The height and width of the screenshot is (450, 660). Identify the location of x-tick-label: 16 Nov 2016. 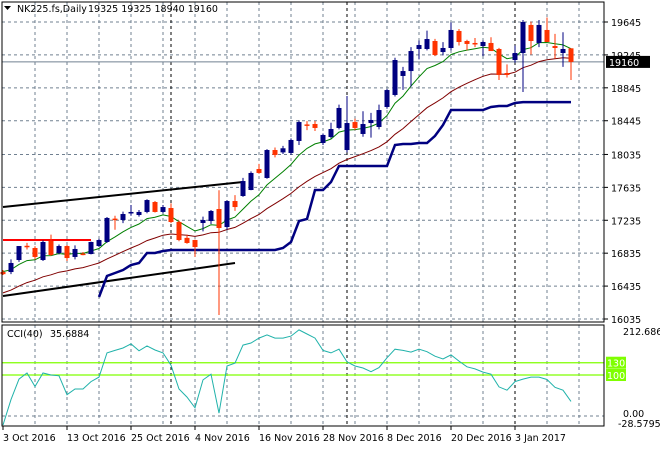
(289, 438).